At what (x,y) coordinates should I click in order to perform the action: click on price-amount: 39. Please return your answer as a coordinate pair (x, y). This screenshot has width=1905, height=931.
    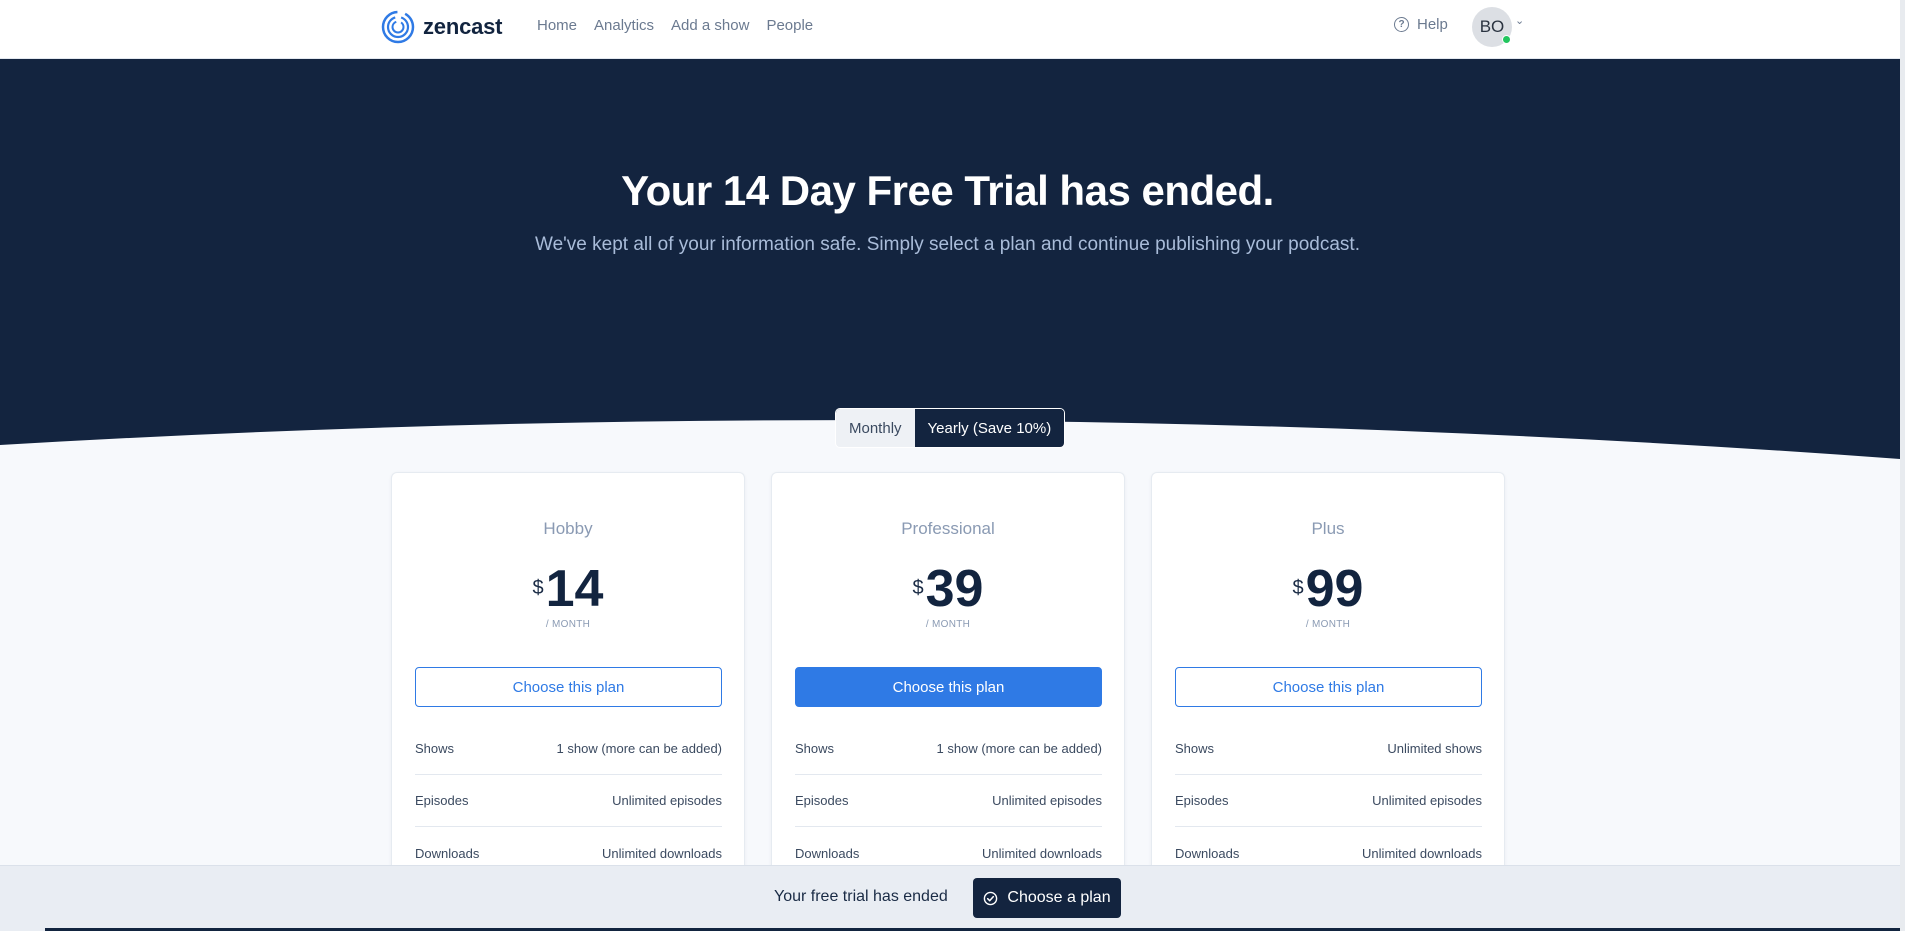
    Looking at the image, I should click on (954, 589).